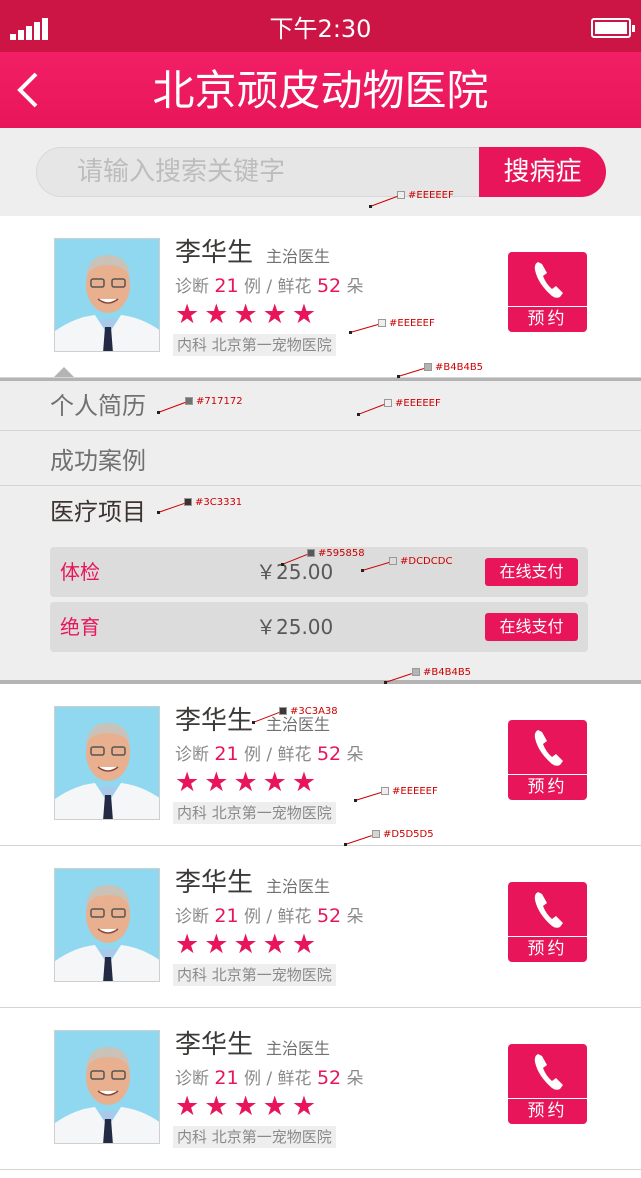 The width and height of the screenshot is (641, 1178). What do you see at coordinates (336, 554) in the screenshot?
I see `color-annotation: #595858` at bounding box center [336, 554].